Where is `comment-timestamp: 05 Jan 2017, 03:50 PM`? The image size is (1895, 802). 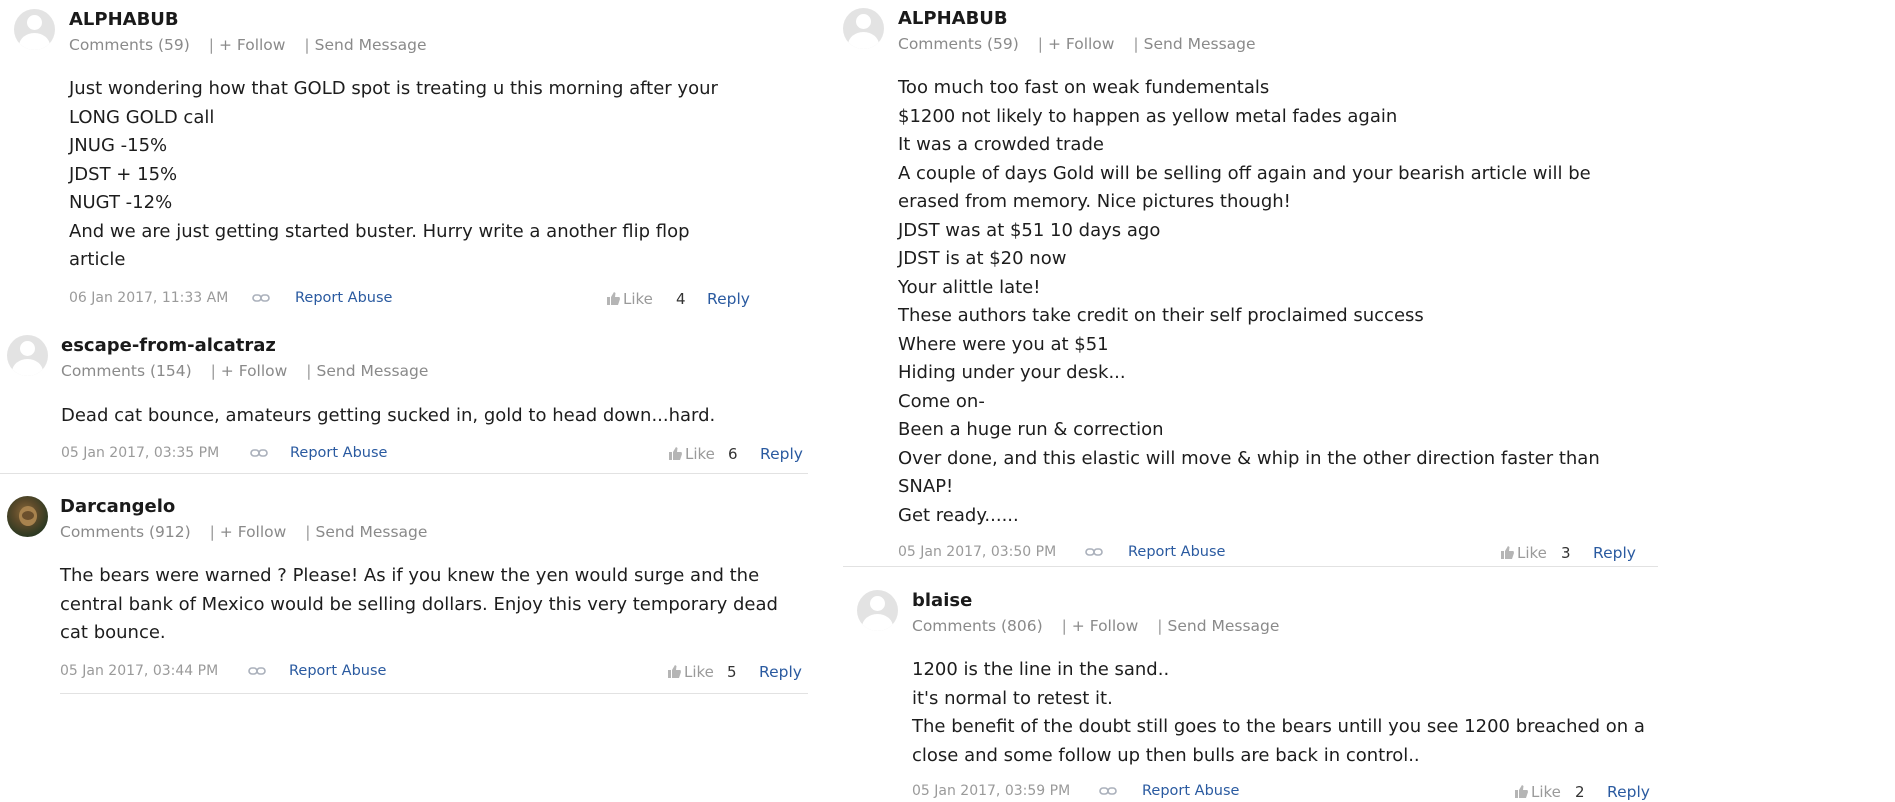
comment-timestamp: 05 Jan 2017, 03:50 PM is located at coordinates (977, 552).